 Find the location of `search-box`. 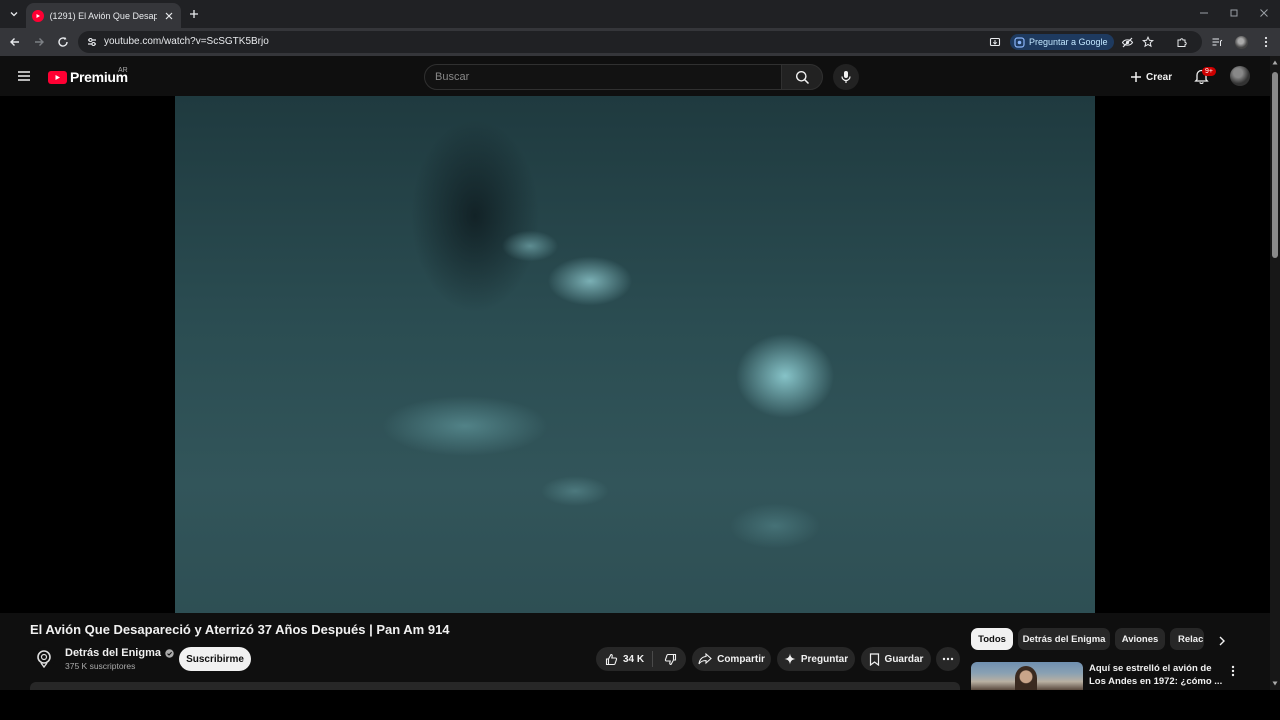

search-box is located at coordinates (603, 77).